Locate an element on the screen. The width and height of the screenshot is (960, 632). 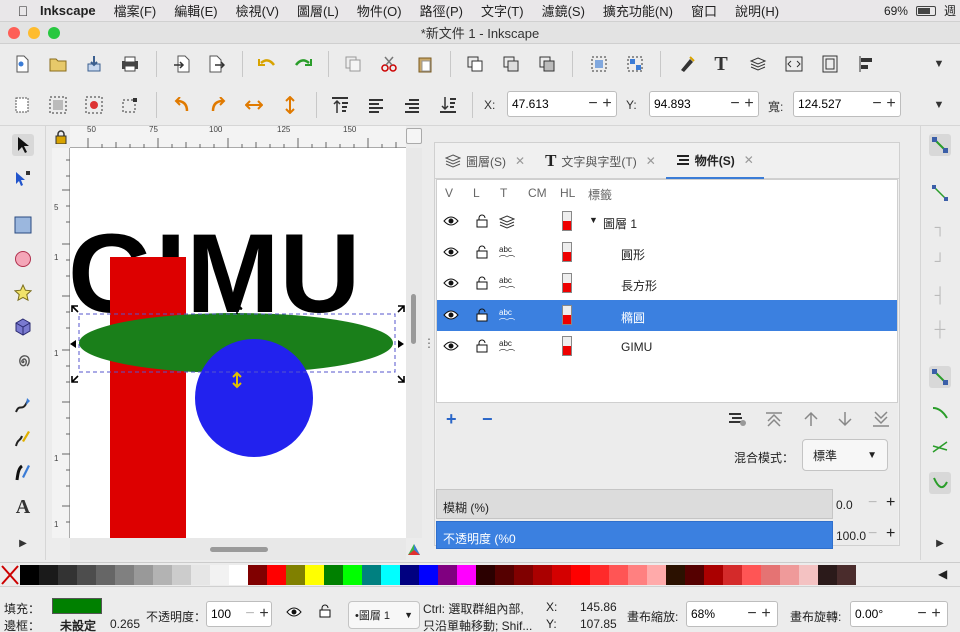
column-locked: L is located at coordinates (476, 193).